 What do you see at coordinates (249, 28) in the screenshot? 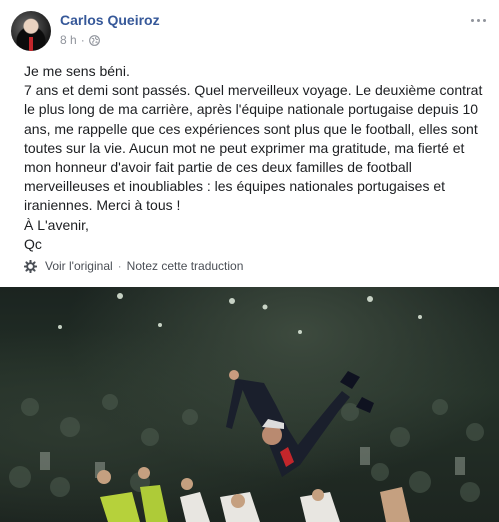
I see `post-header: Carlos Queiroz 8 h ·` at bounding box center [249, 28].